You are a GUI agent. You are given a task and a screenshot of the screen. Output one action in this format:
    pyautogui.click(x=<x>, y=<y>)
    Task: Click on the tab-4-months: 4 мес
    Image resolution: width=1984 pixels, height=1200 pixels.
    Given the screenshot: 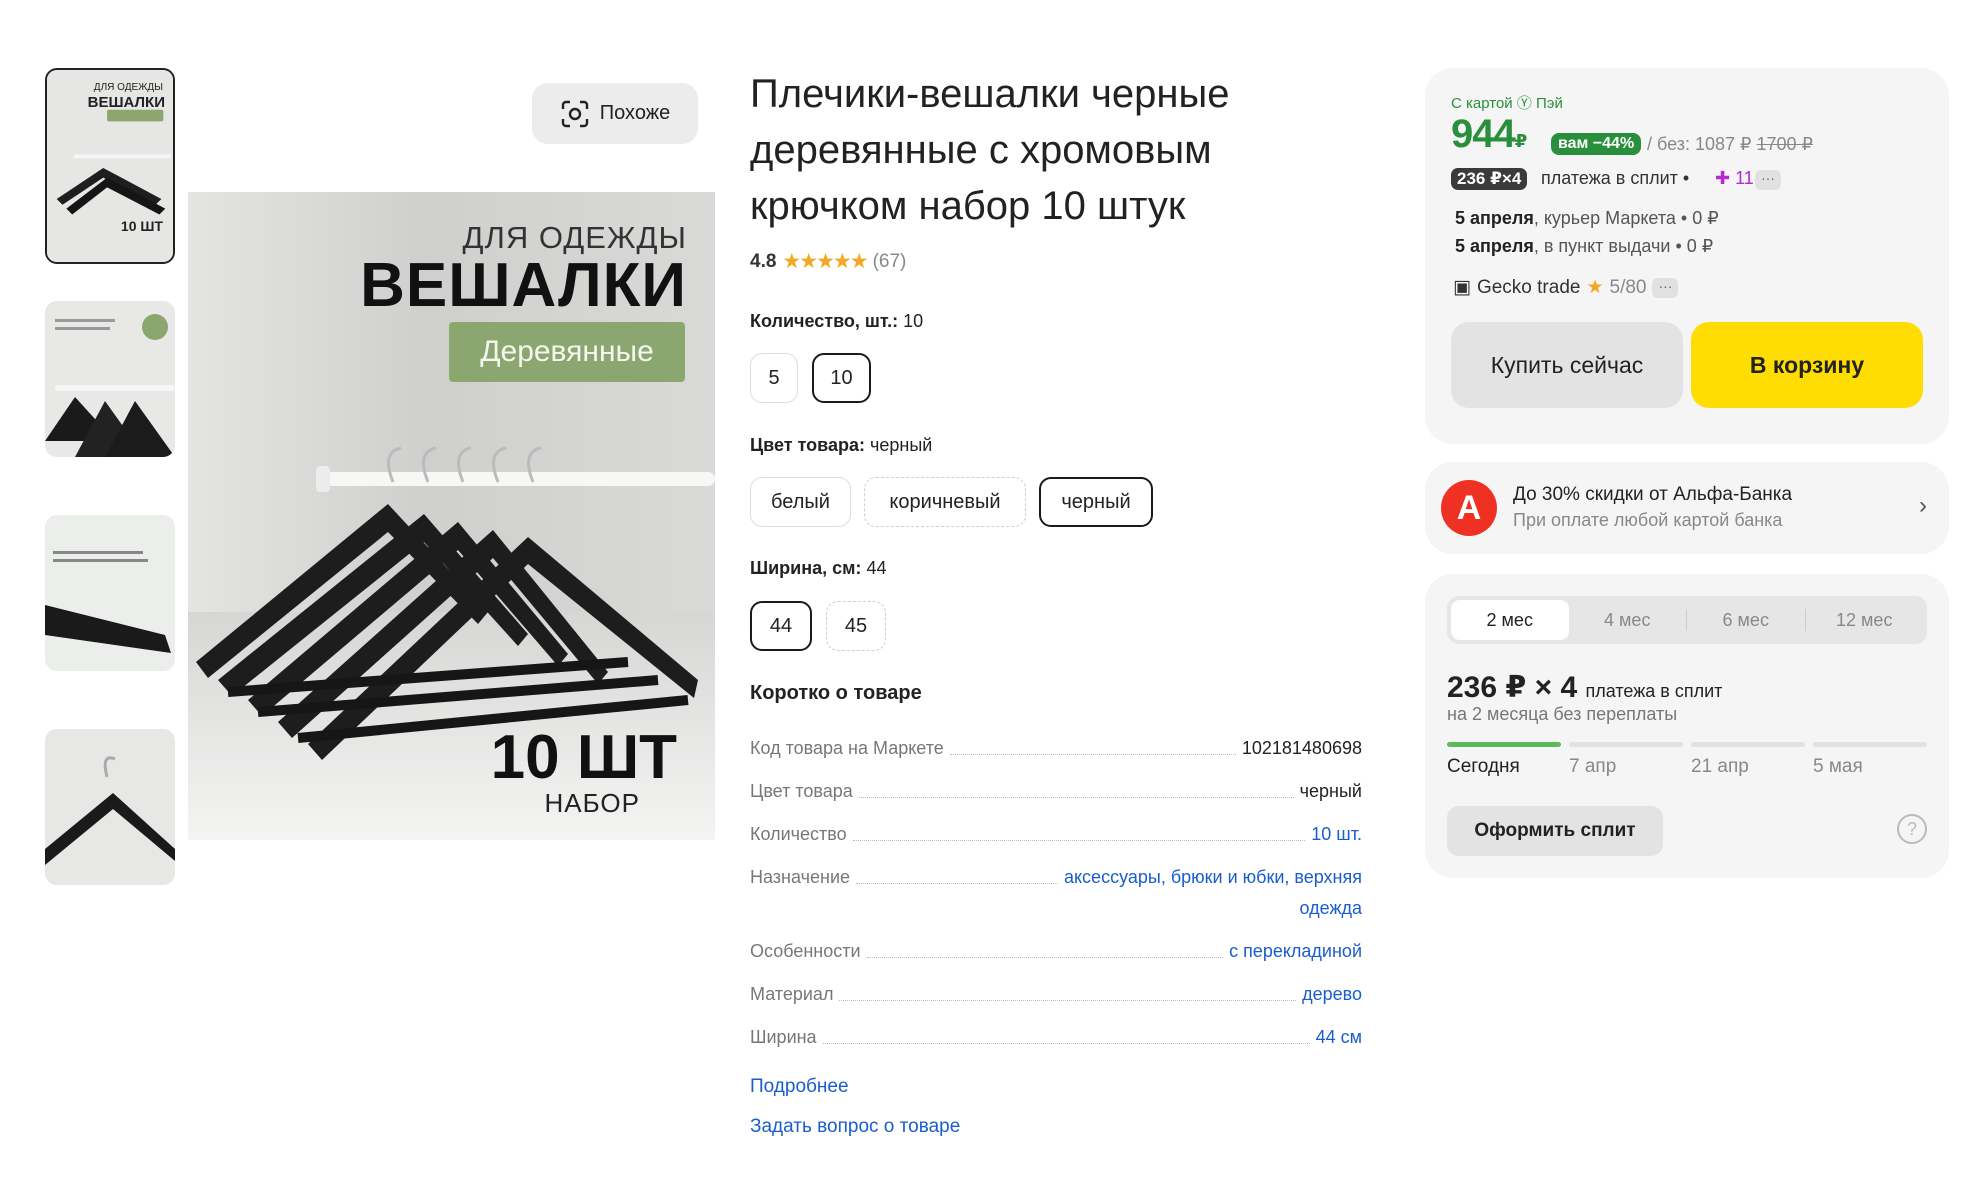 What is the action you would take?
    pyautogui.click(x=1628, y=620)
    